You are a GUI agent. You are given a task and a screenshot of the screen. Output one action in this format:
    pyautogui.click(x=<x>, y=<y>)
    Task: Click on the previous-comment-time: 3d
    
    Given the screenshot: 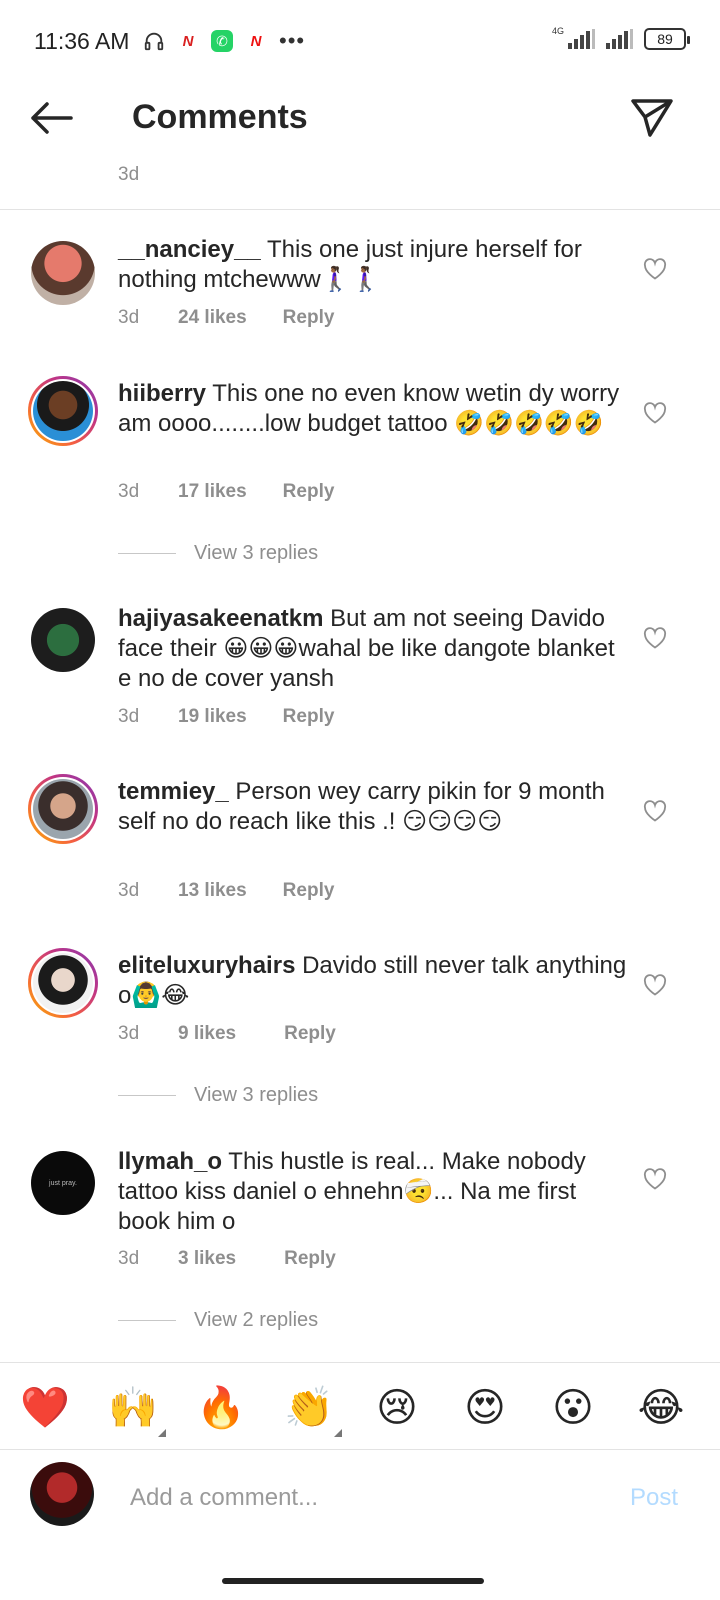 What is the action you would take?
    pyautogui.click(x=129, y=174)
    